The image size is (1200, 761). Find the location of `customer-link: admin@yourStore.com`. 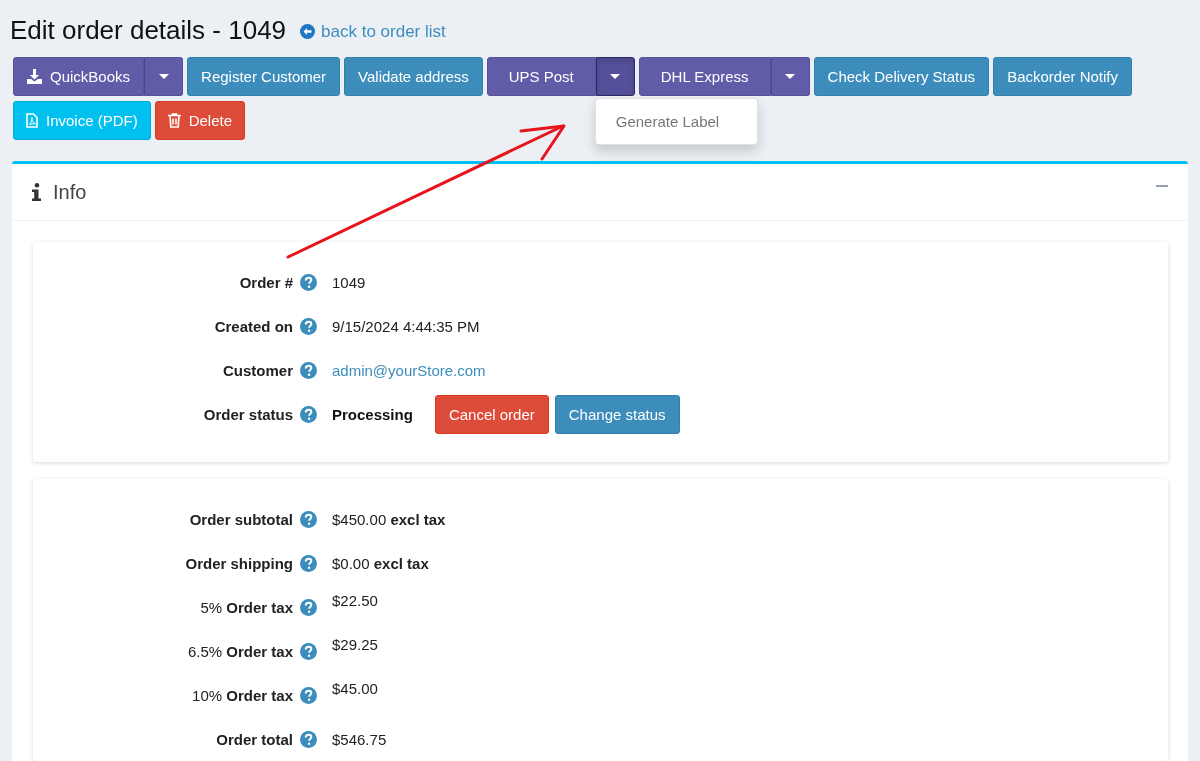

customer-link: admin@yourStore.com is located at coordinates (409, 370).